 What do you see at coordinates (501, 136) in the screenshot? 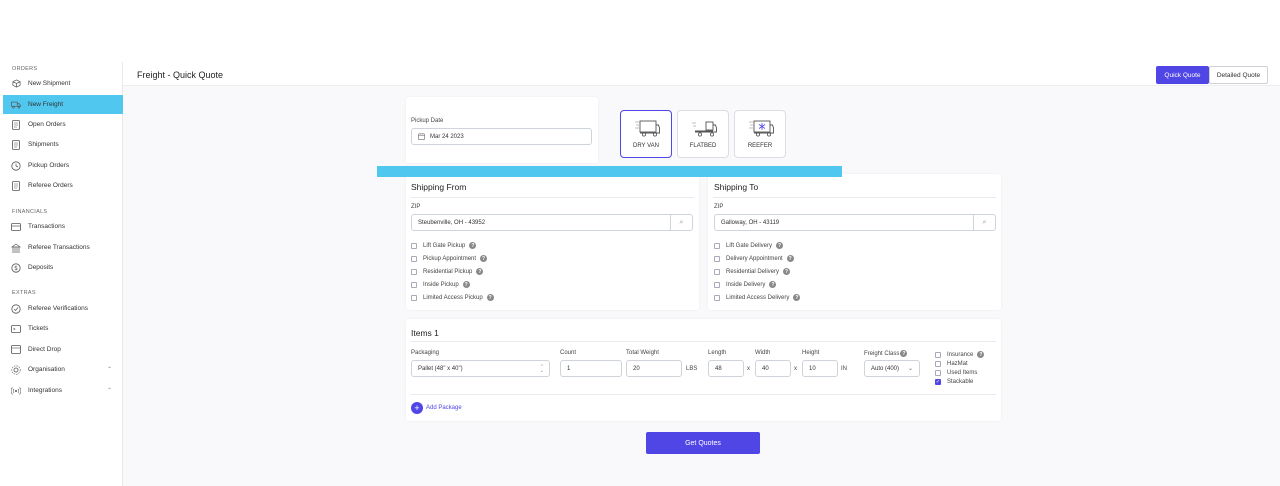
I see `pickup-date-input: Mar 24 2023` at bounding box center [501, 136].